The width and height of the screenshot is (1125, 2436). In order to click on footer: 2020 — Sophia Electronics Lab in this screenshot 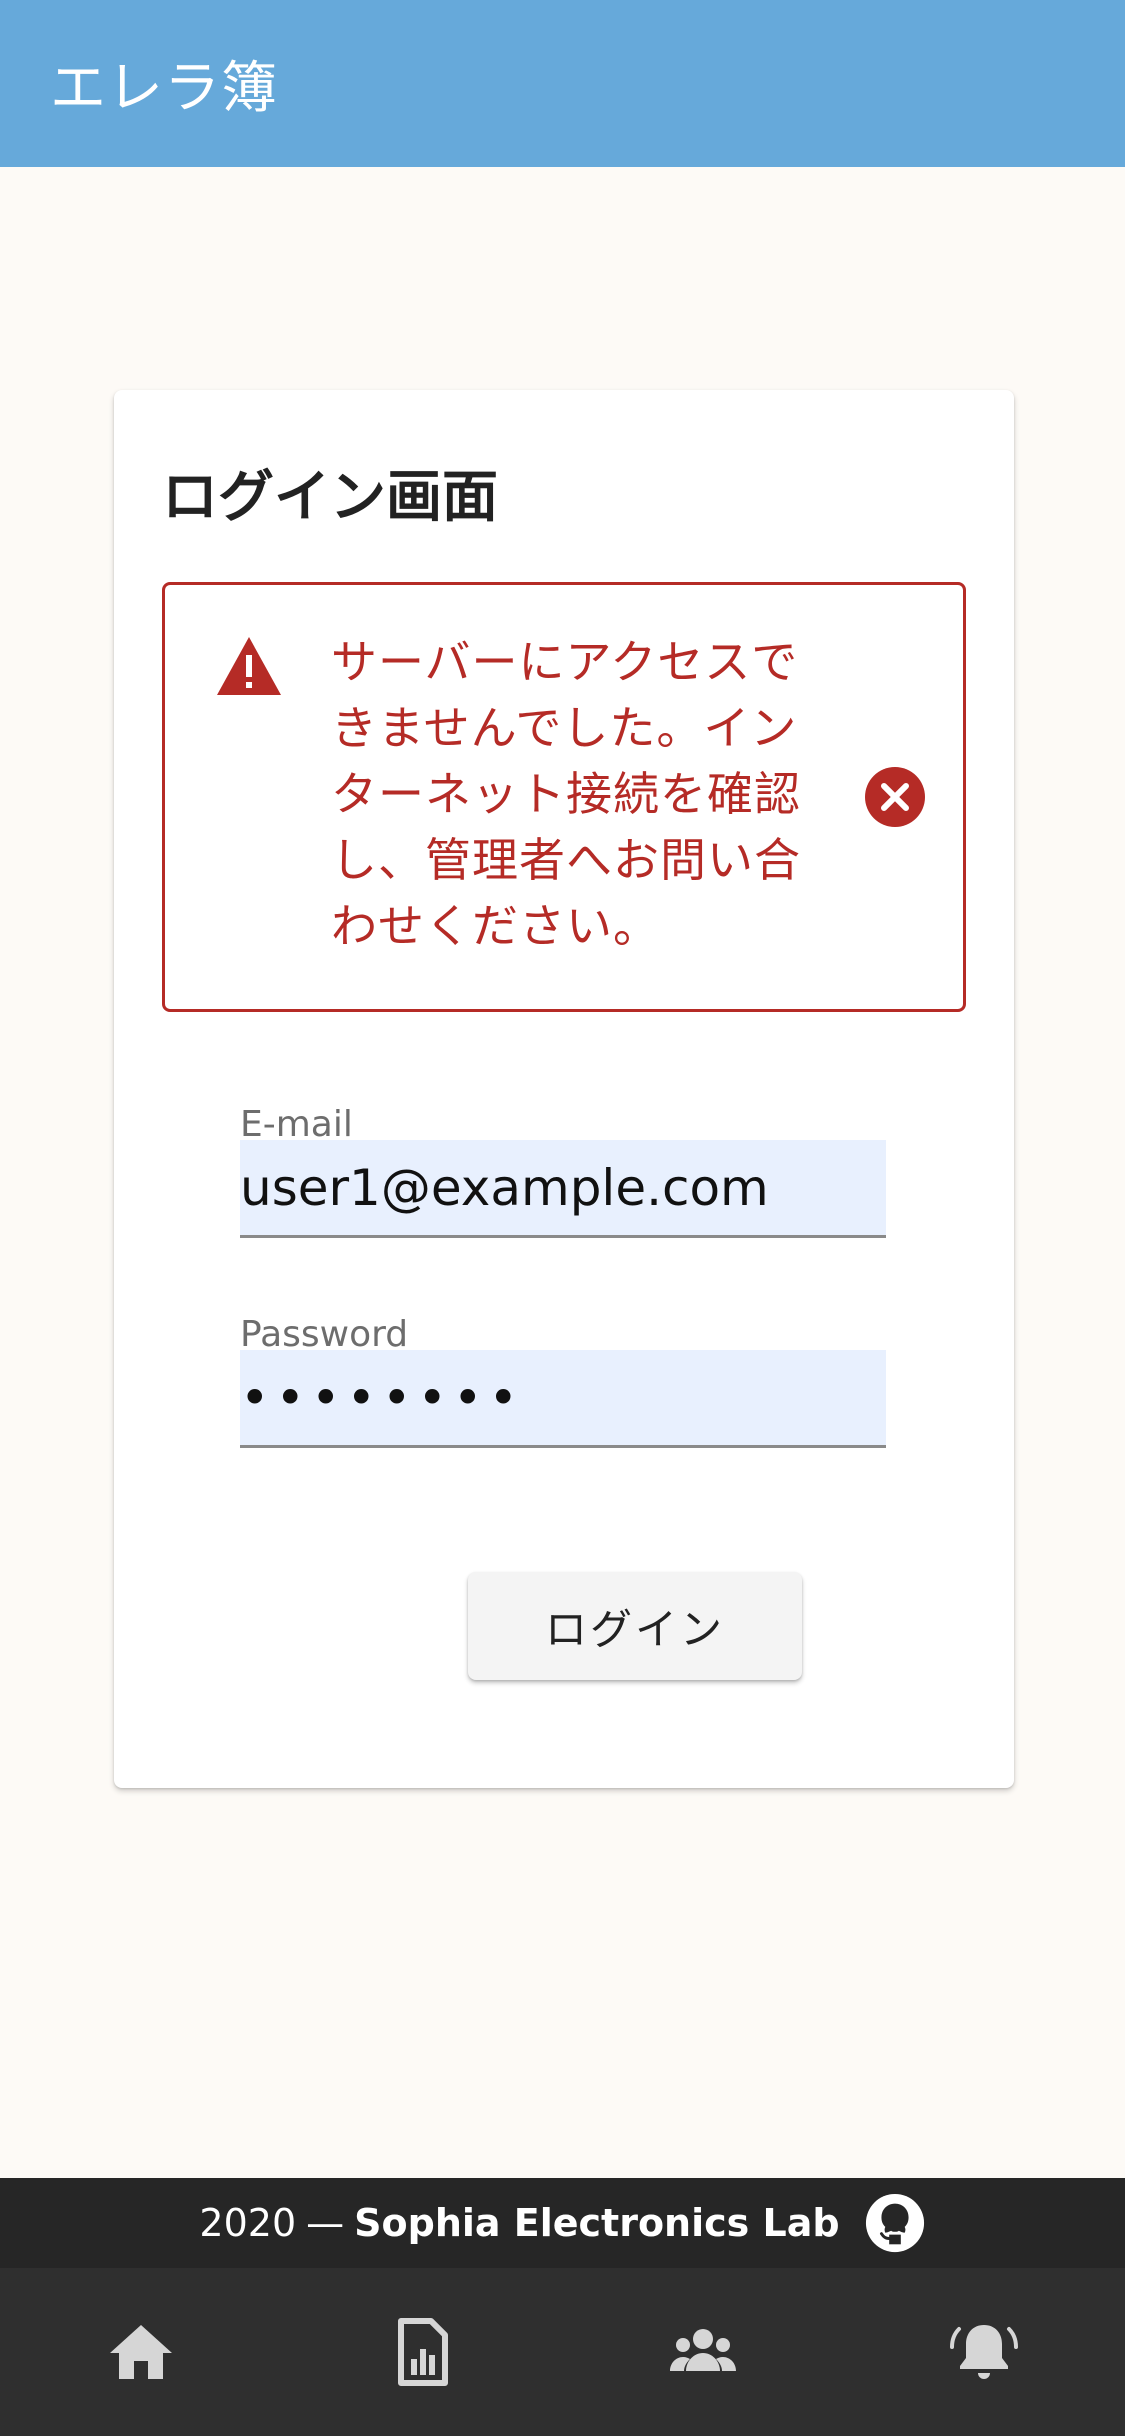, I will do `click(562, 2223)`.